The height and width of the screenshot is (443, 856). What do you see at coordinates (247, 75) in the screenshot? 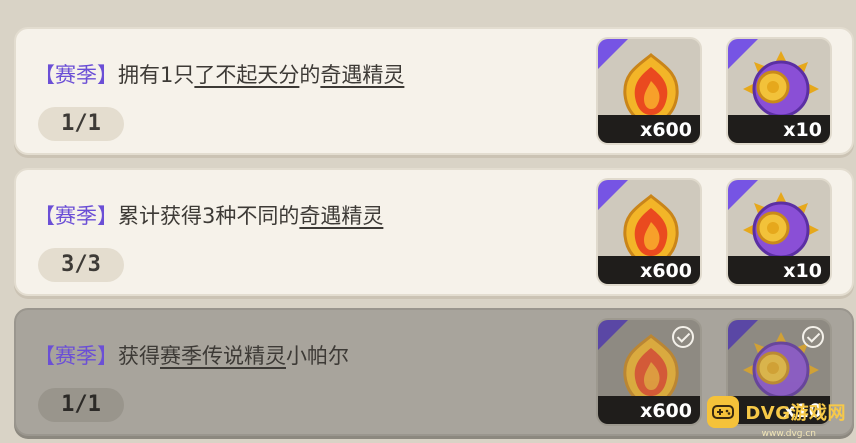
I see `task-keyword: 了不起天分` at bounding box center [247, 75].